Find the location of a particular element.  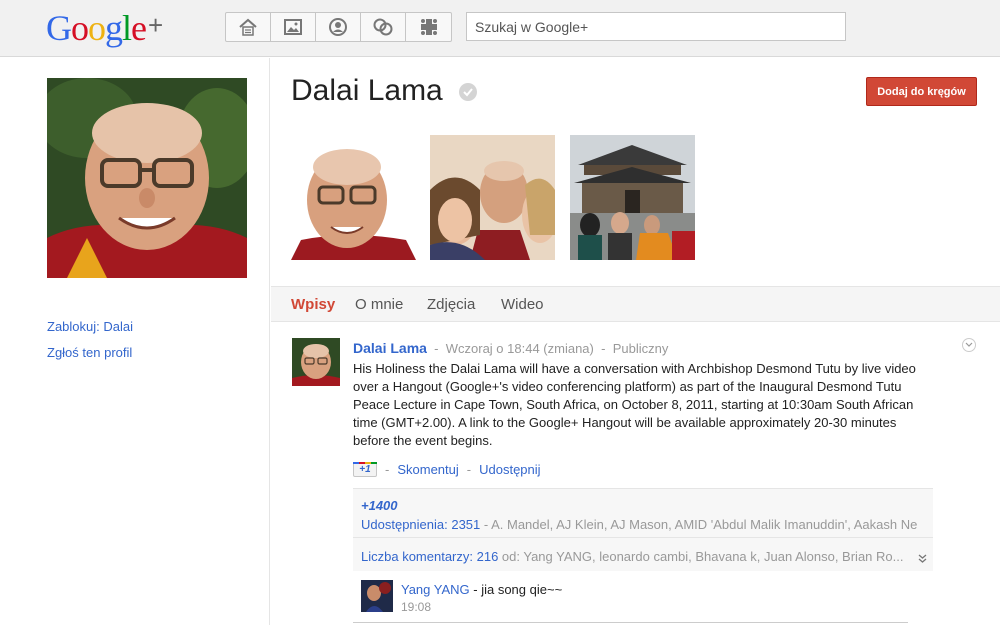

expand-comments-button is located at coordinates (922, 559).